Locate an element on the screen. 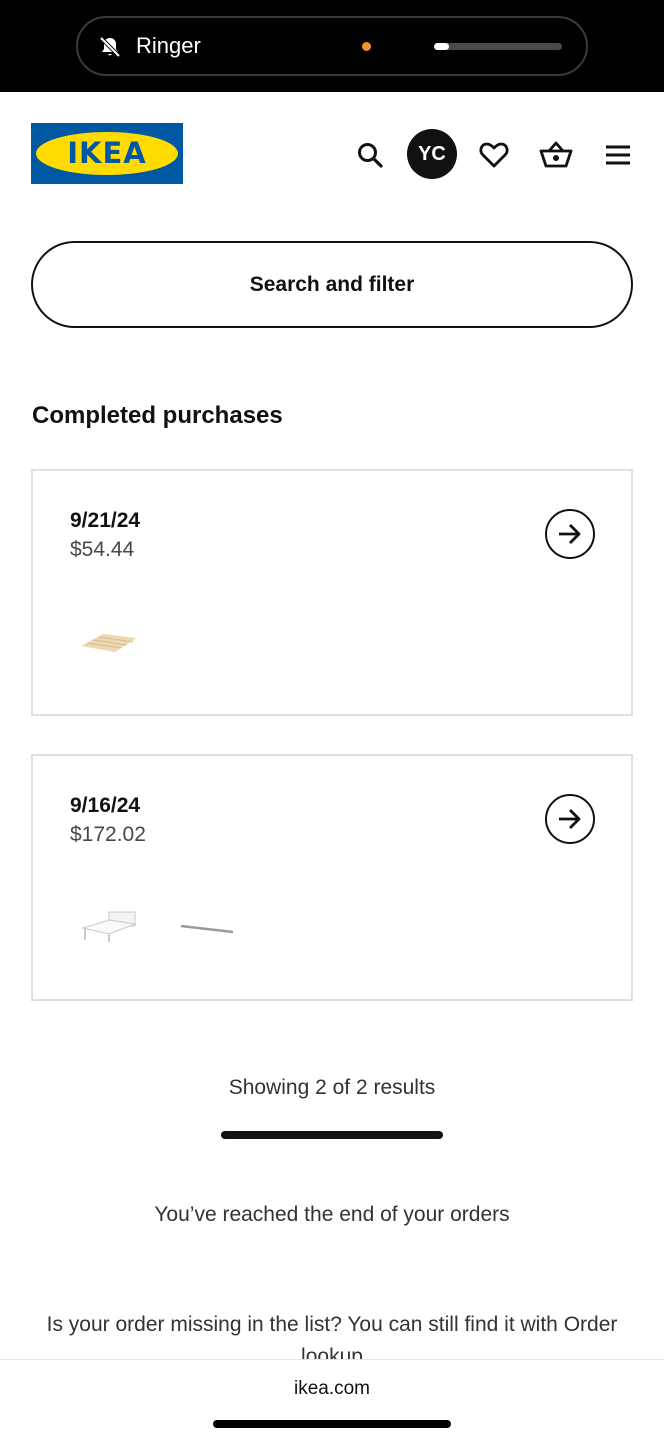 The height and width of the screenshot is (1440, 664). site-header: IKEA YC is located at coordinates (332, 152).